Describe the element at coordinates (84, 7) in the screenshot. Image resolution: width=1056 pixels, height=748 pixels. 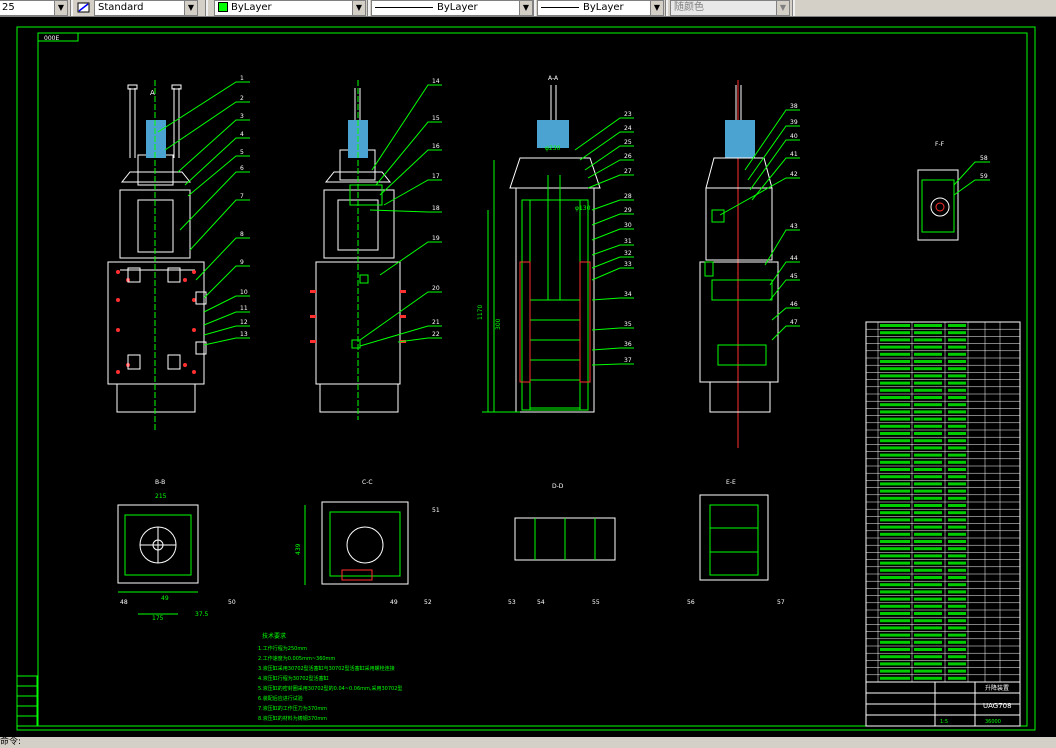
I see `textstyle-icon` at that location.